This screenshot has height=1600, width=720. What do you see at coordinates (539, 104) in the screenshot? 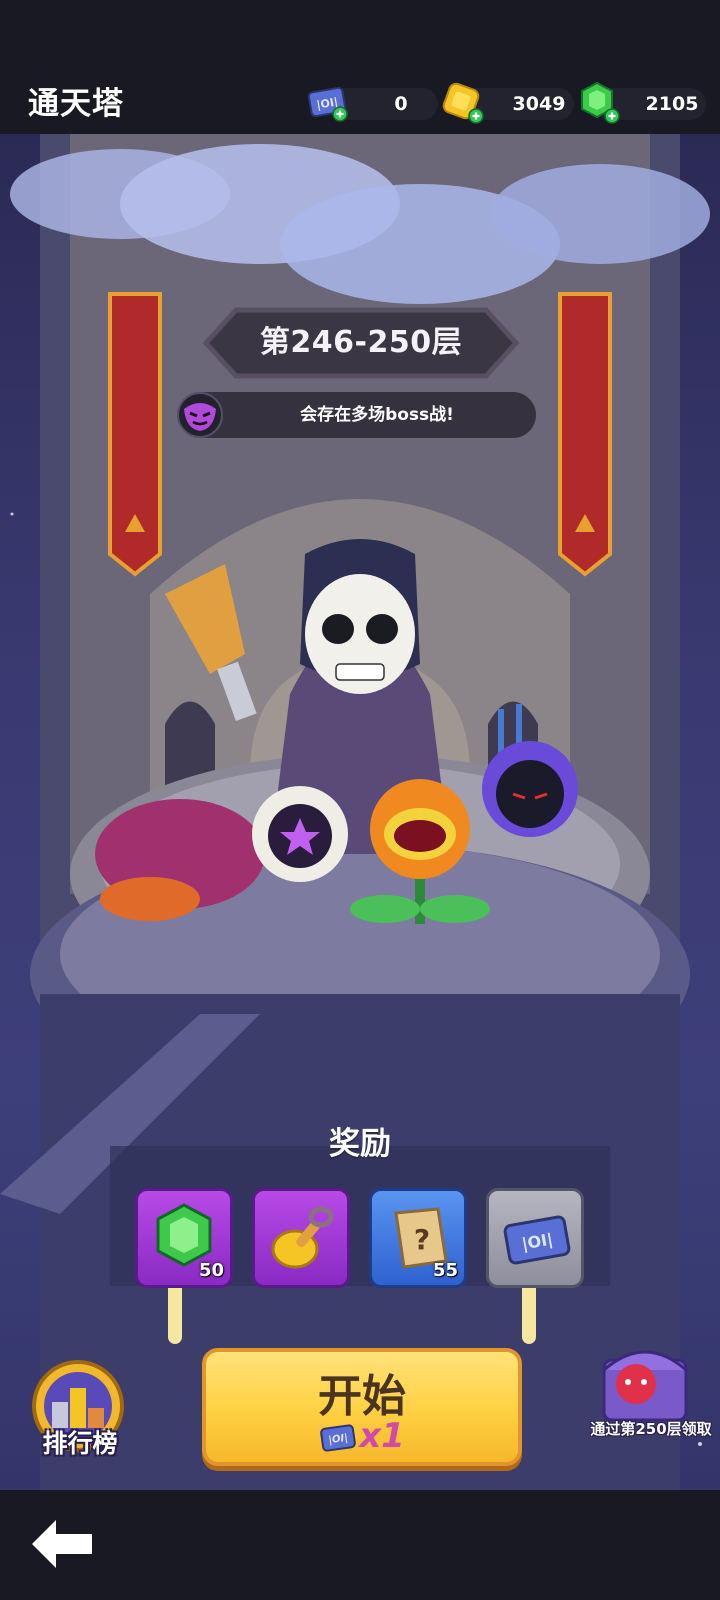
I see `gold-count: 3049` at bounding box center [539, 104].